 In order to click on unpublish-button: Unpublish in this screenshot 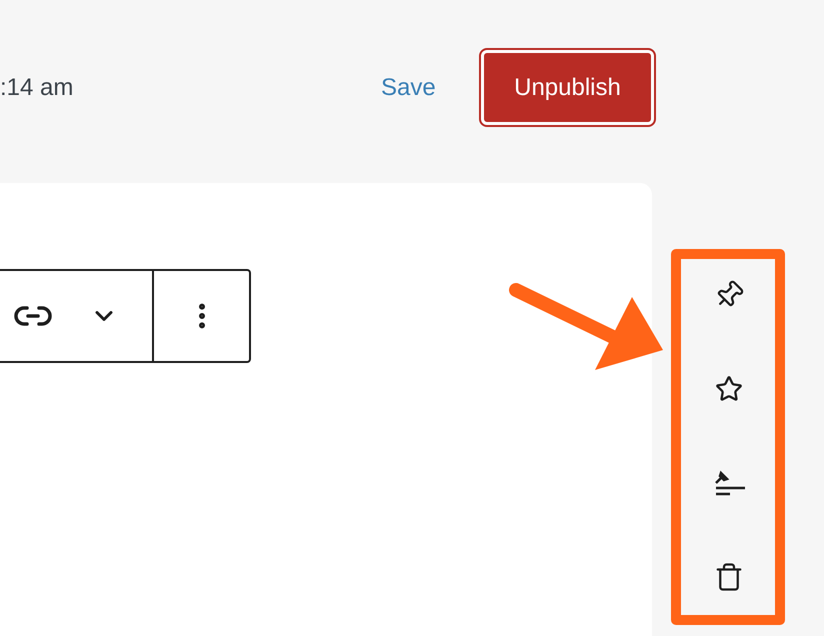, I will do `click(567, 87)`.